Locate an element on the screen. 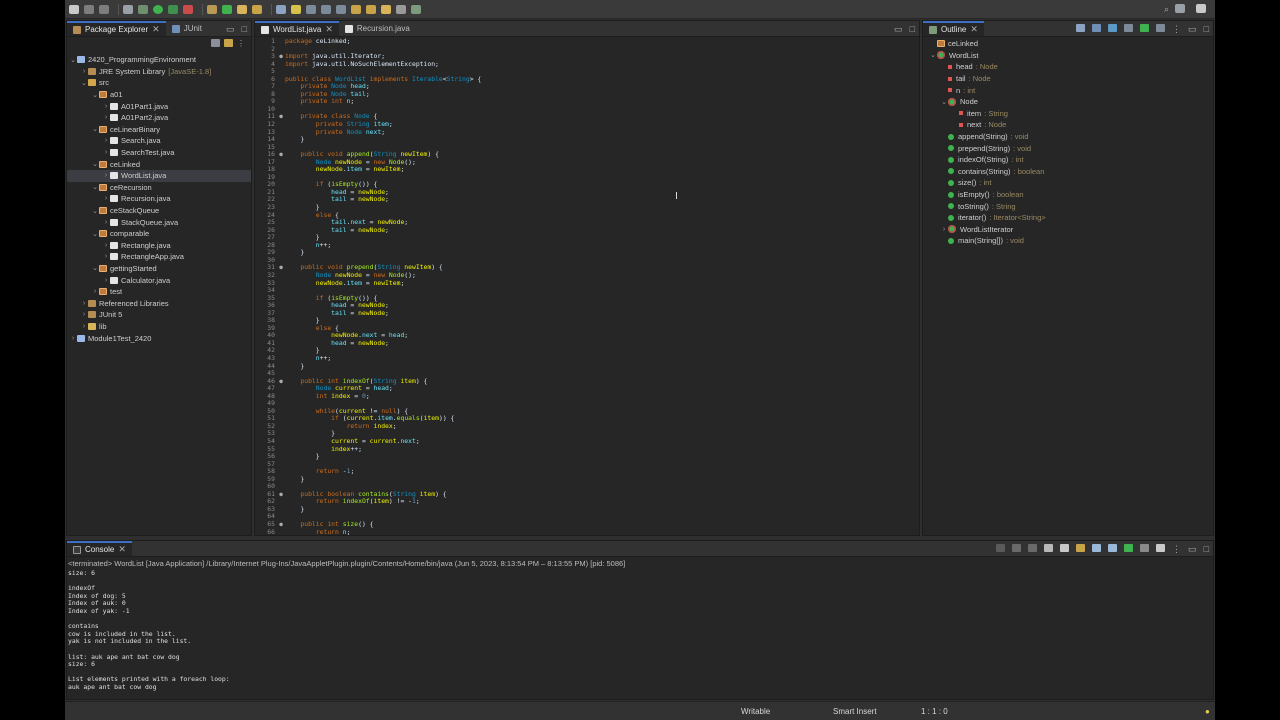  hide-nonpublic-icon is located at coordinates (1145, 28).